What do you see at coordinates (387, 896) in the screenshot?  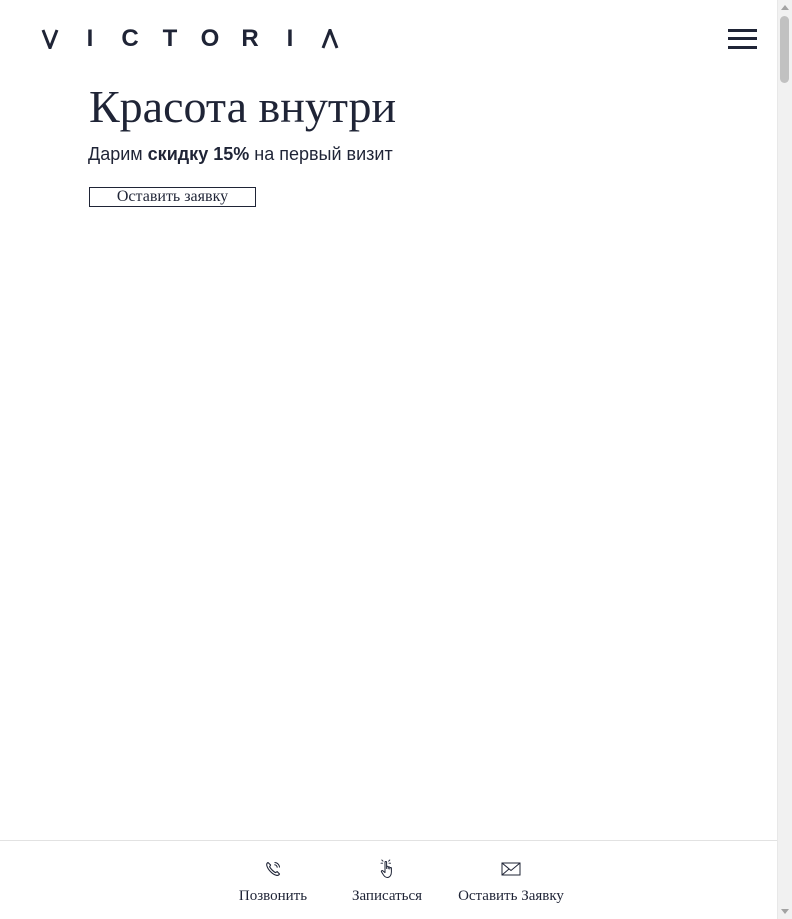 I see `book-label: Записаться` at bounding box center [387, 896].